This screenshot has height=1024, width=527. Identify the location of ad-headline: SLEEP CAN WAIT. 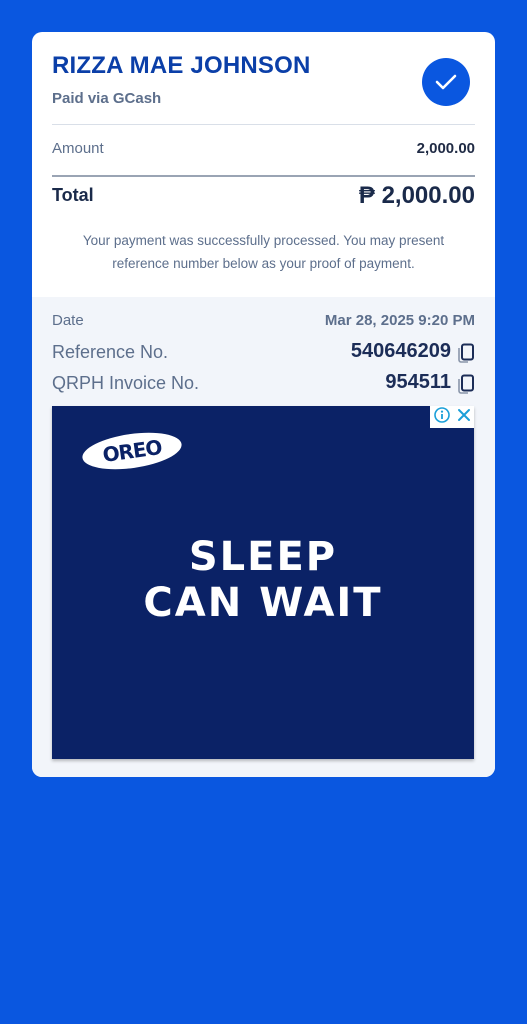
(263, 580).